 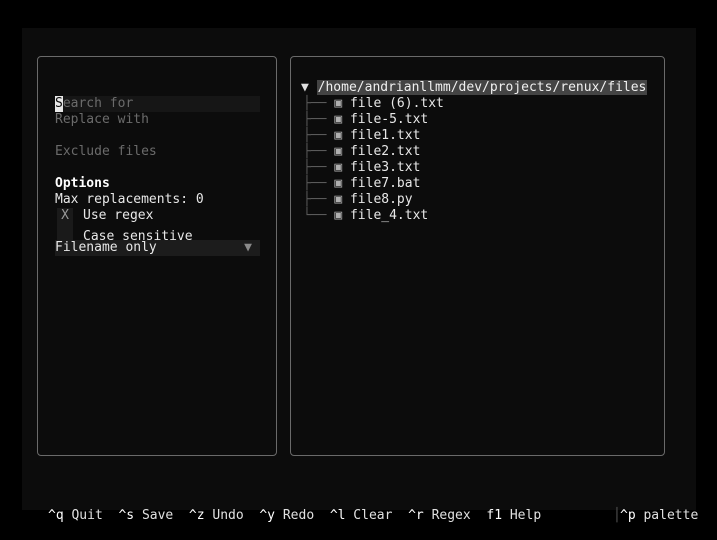 I want to click on mode-select: Filename only ▼, so click(x=157, y=248).